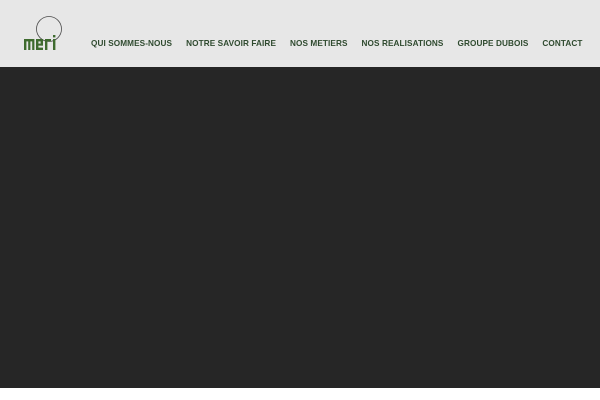  I want to click on nav-item-groupe-dubois: GROUPE DUBOIS, so click(493, 44).